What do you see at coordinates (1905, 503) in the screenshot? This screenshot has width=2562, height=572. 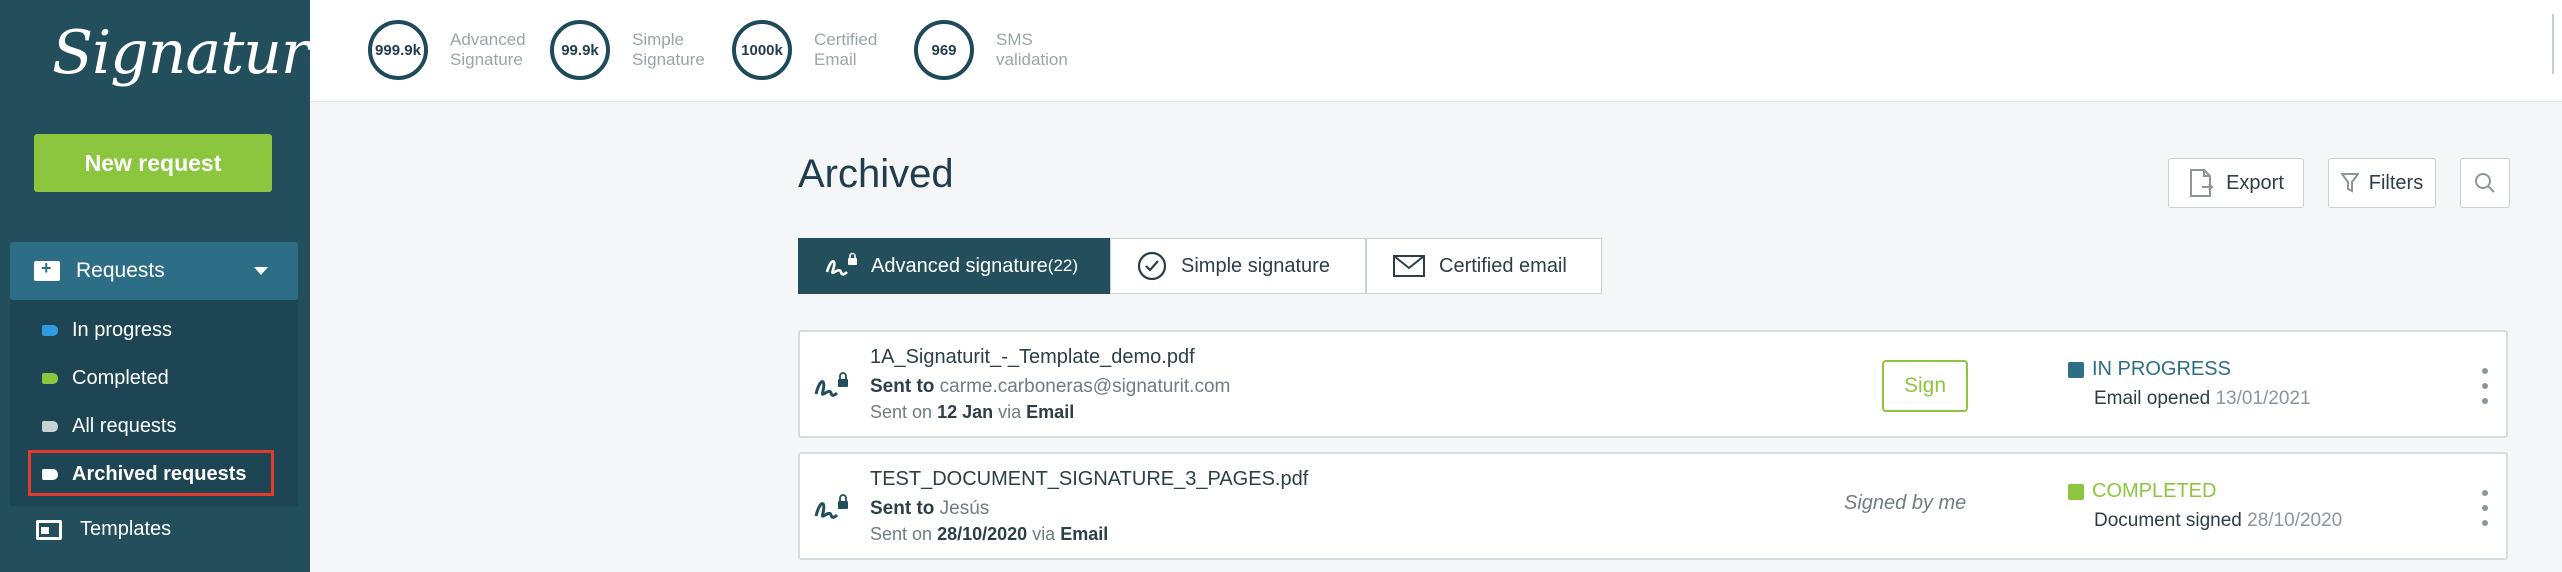 I see `signed-by-note: Signed by me` at bounding box center [1905, 503].